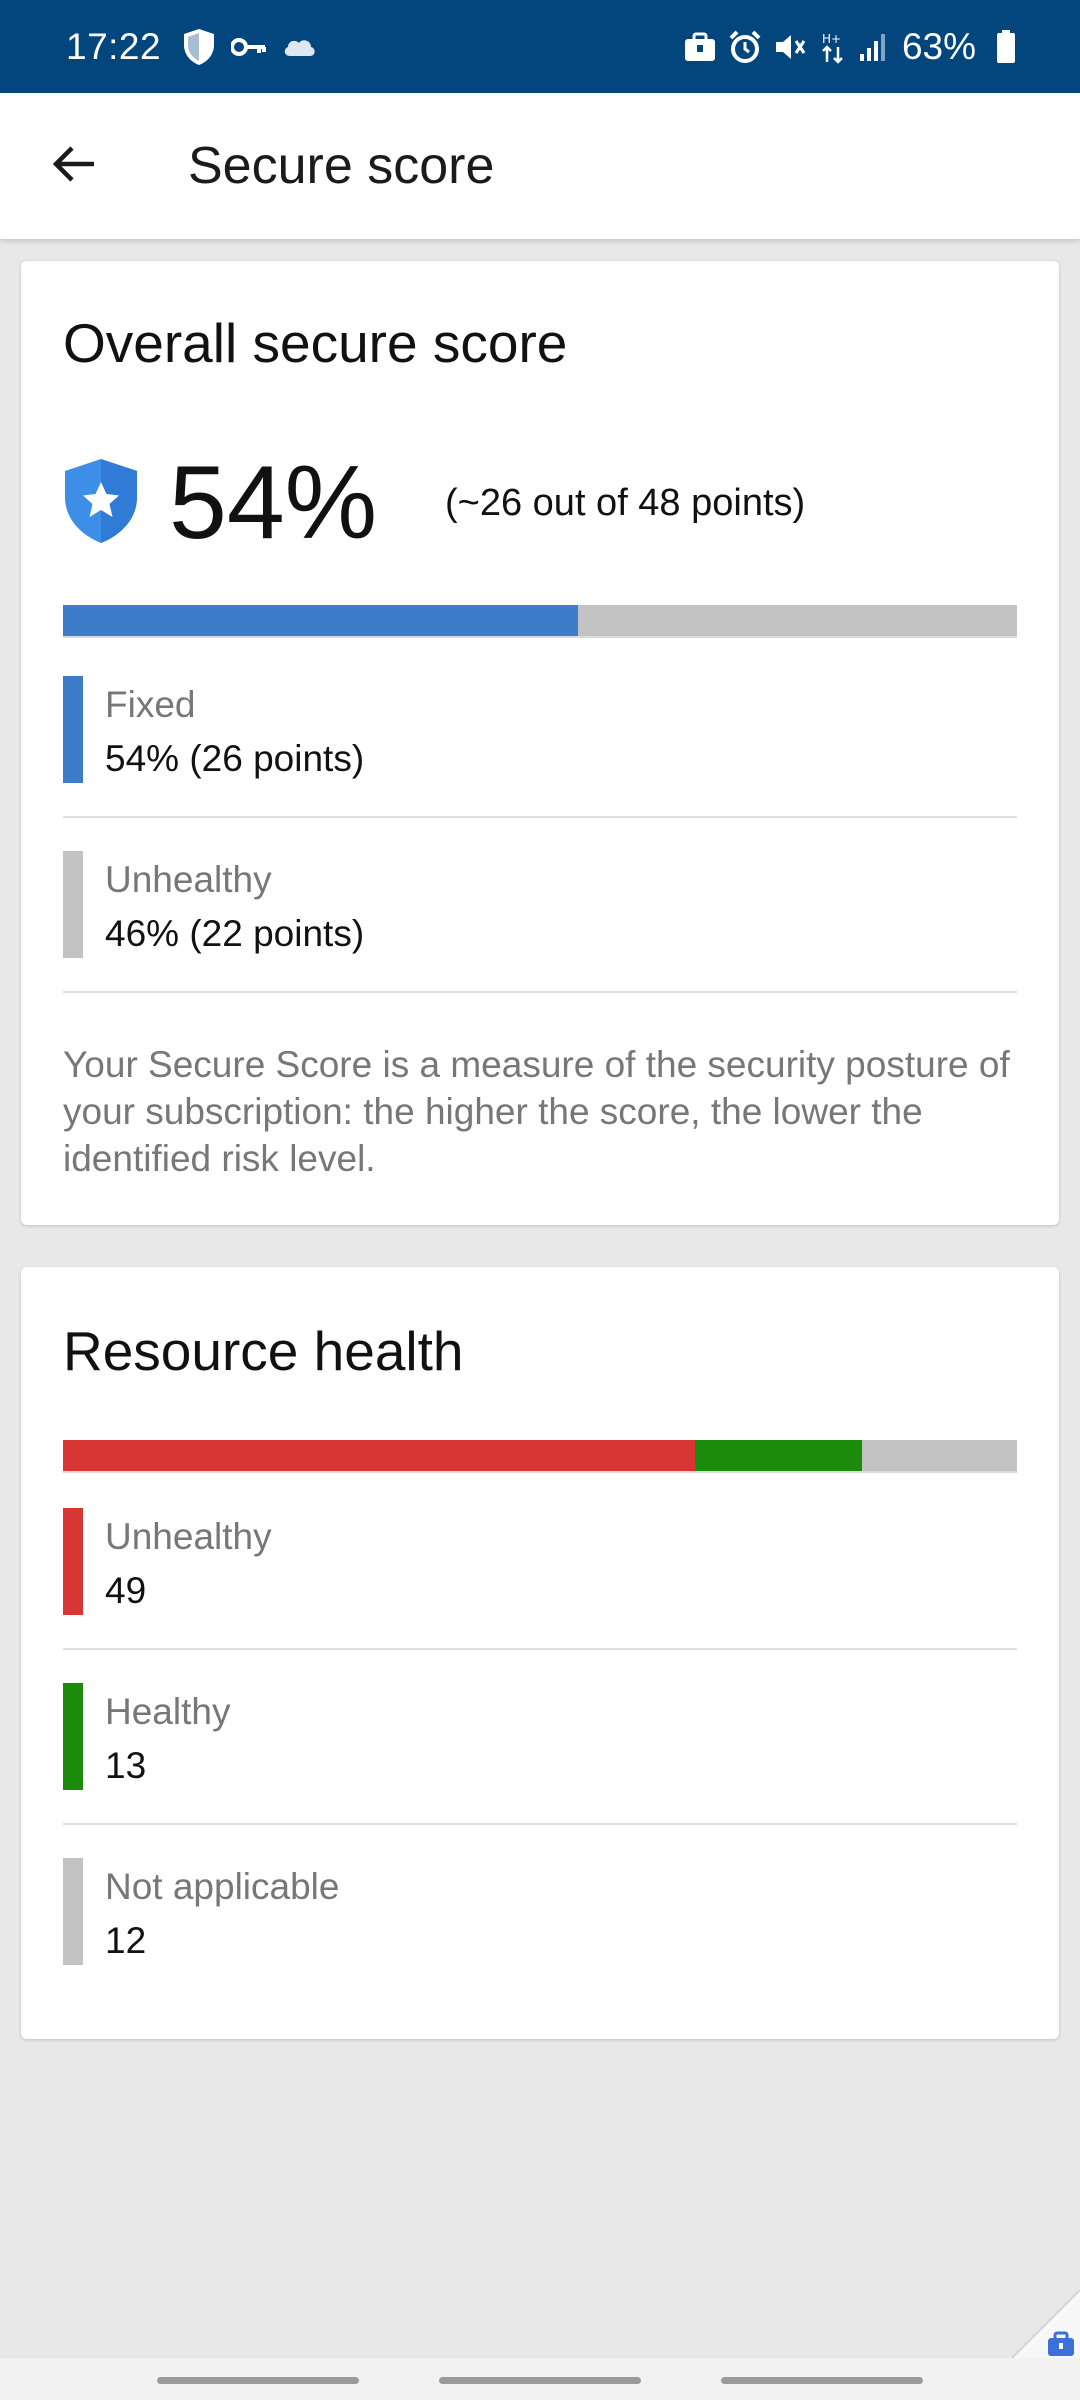 Image resolution: width=1080 pixels, height=2400 pixels. What do you see at coordinates (938, 46) in the screenshot?
I see `battery-percent: 63%` at bounding box center [938, 46].